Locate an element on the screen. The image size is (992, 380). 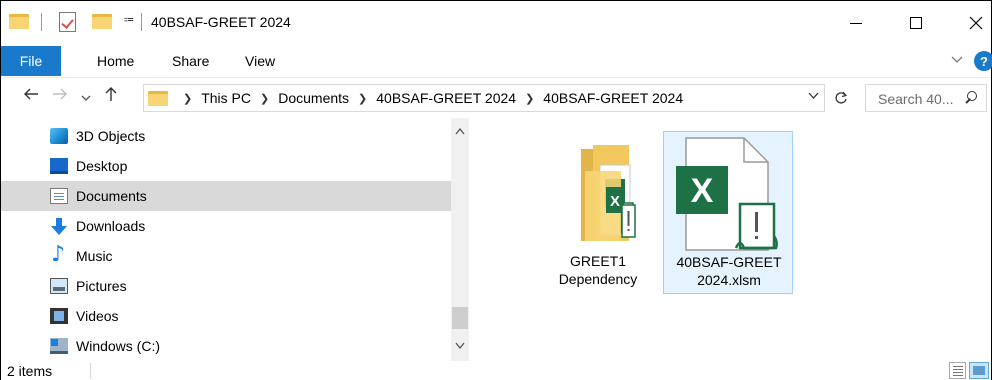
breadcrumb-40bsaf-greet-2024-current: 40BSAF-GREET 2024 is located at coordinates (613, 98).